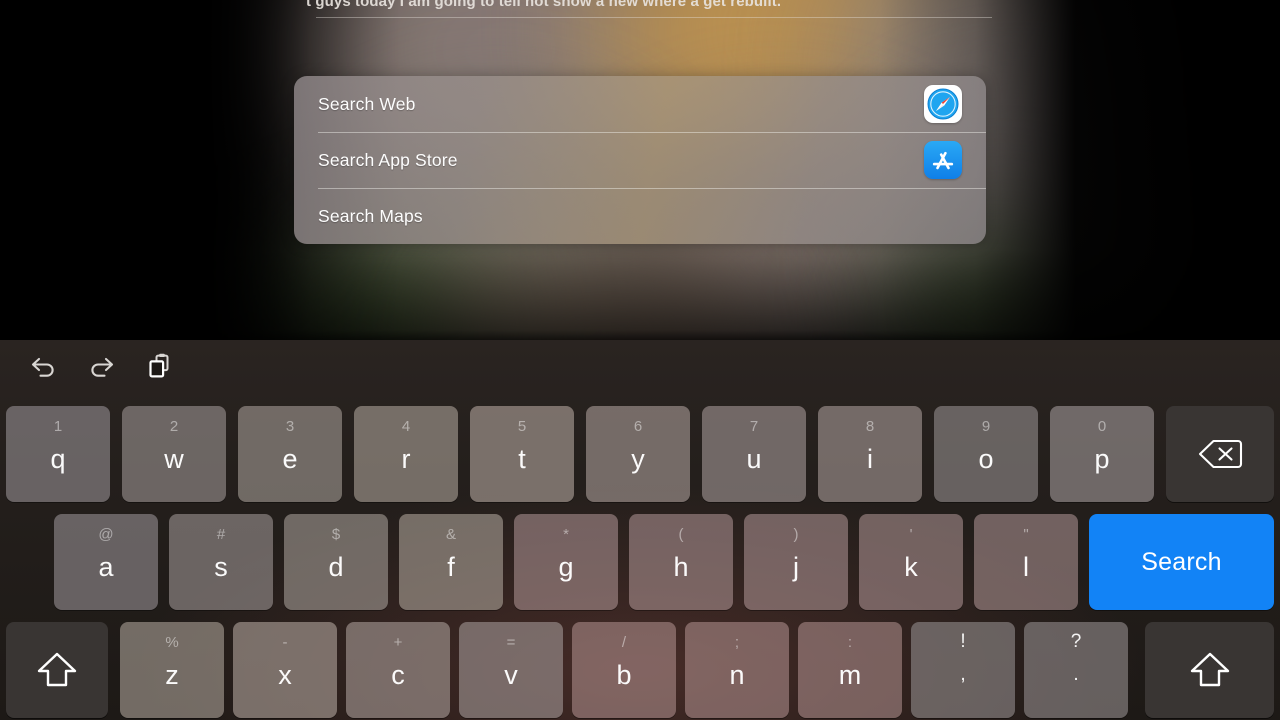 The width and height of the screenshot is (1280, 720). Describe the element at coordinates (640, 366) in the screenshot. I see `keyboard-toolbar` at that location.